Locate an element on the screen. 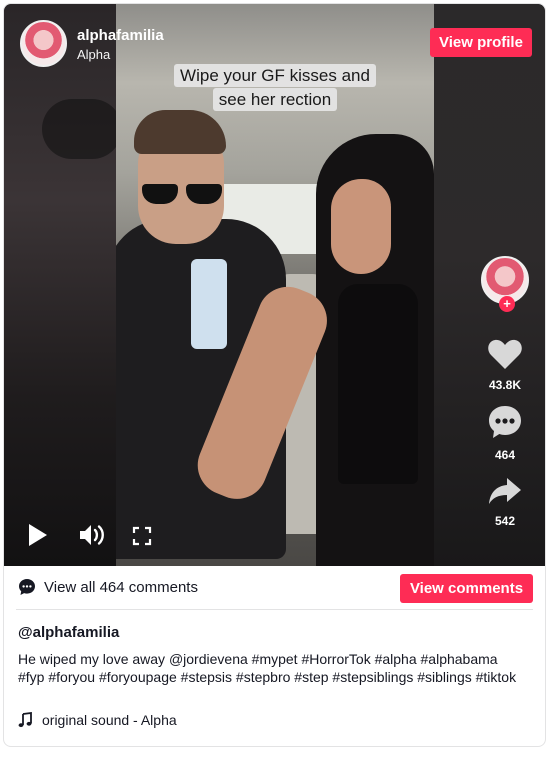 The width and height of the screenshot is (551, 762). author-display-name: Alpha is located at coordinates (94, 54).